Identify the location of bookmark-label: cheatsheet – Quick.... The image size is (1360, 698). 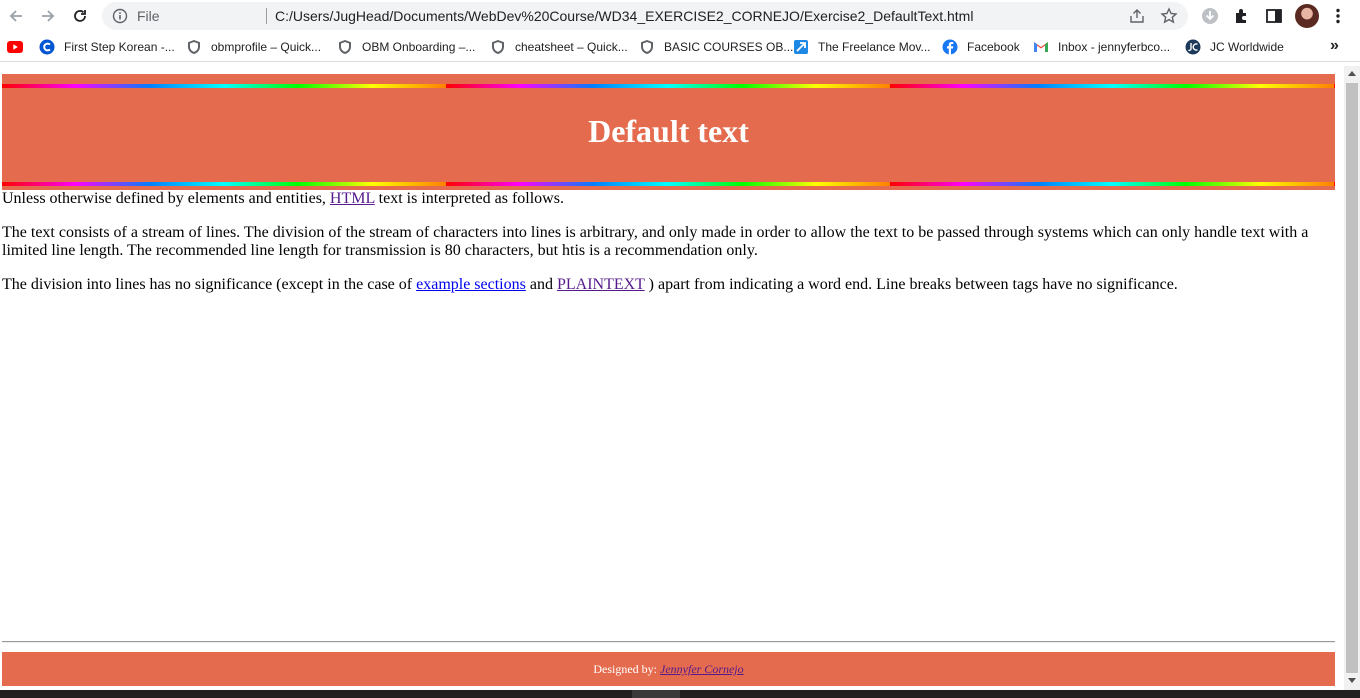
(571, 47).